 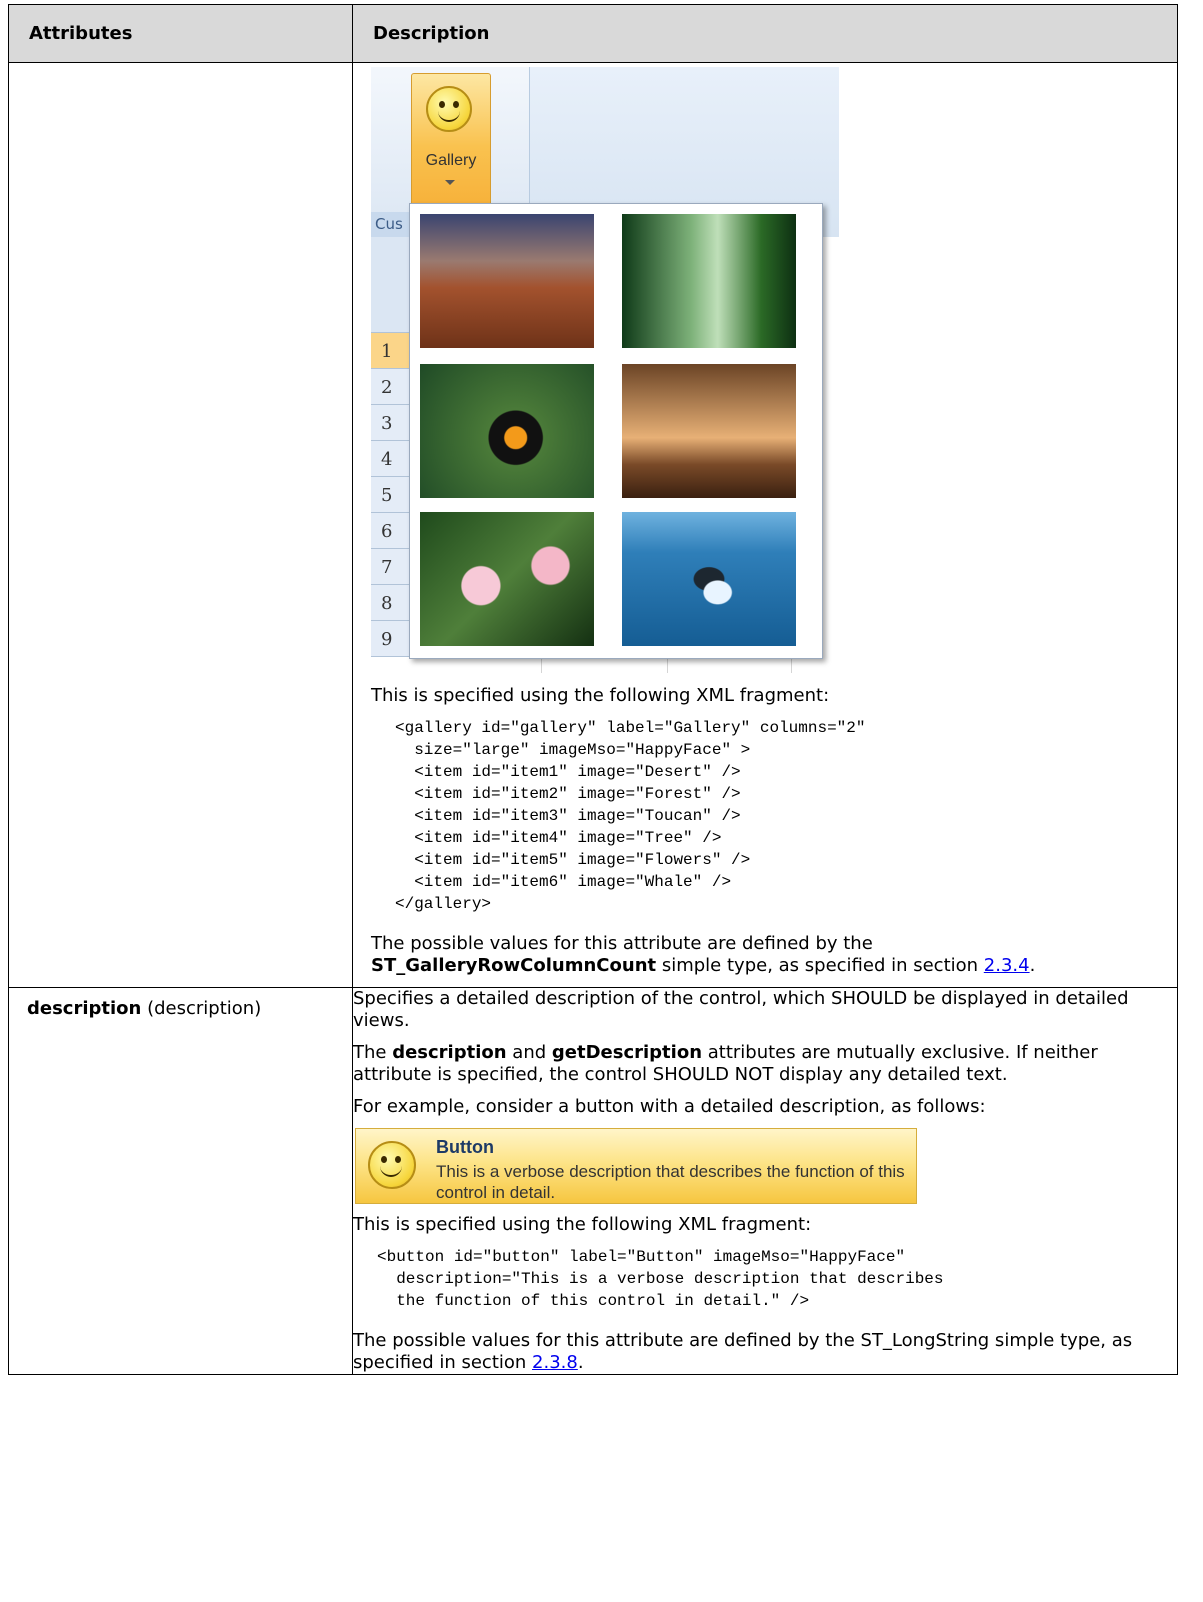 What do you see at coordinates (391, 459) in the screenshot?
I see `row-header: 4` at bounding box center [391, 459].